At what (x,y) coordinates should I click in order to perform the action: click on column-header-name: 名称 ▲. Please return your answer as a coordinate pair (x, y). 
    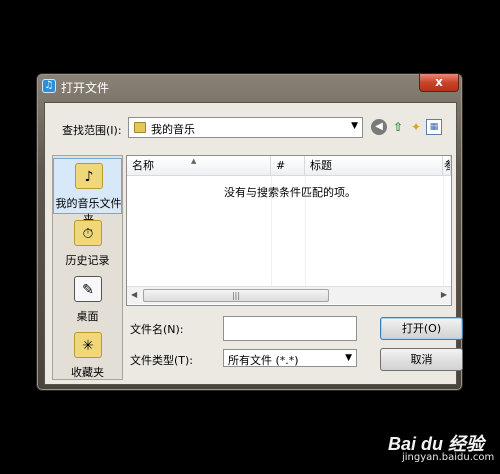
    Looking at the image, I should click on (199, 166).